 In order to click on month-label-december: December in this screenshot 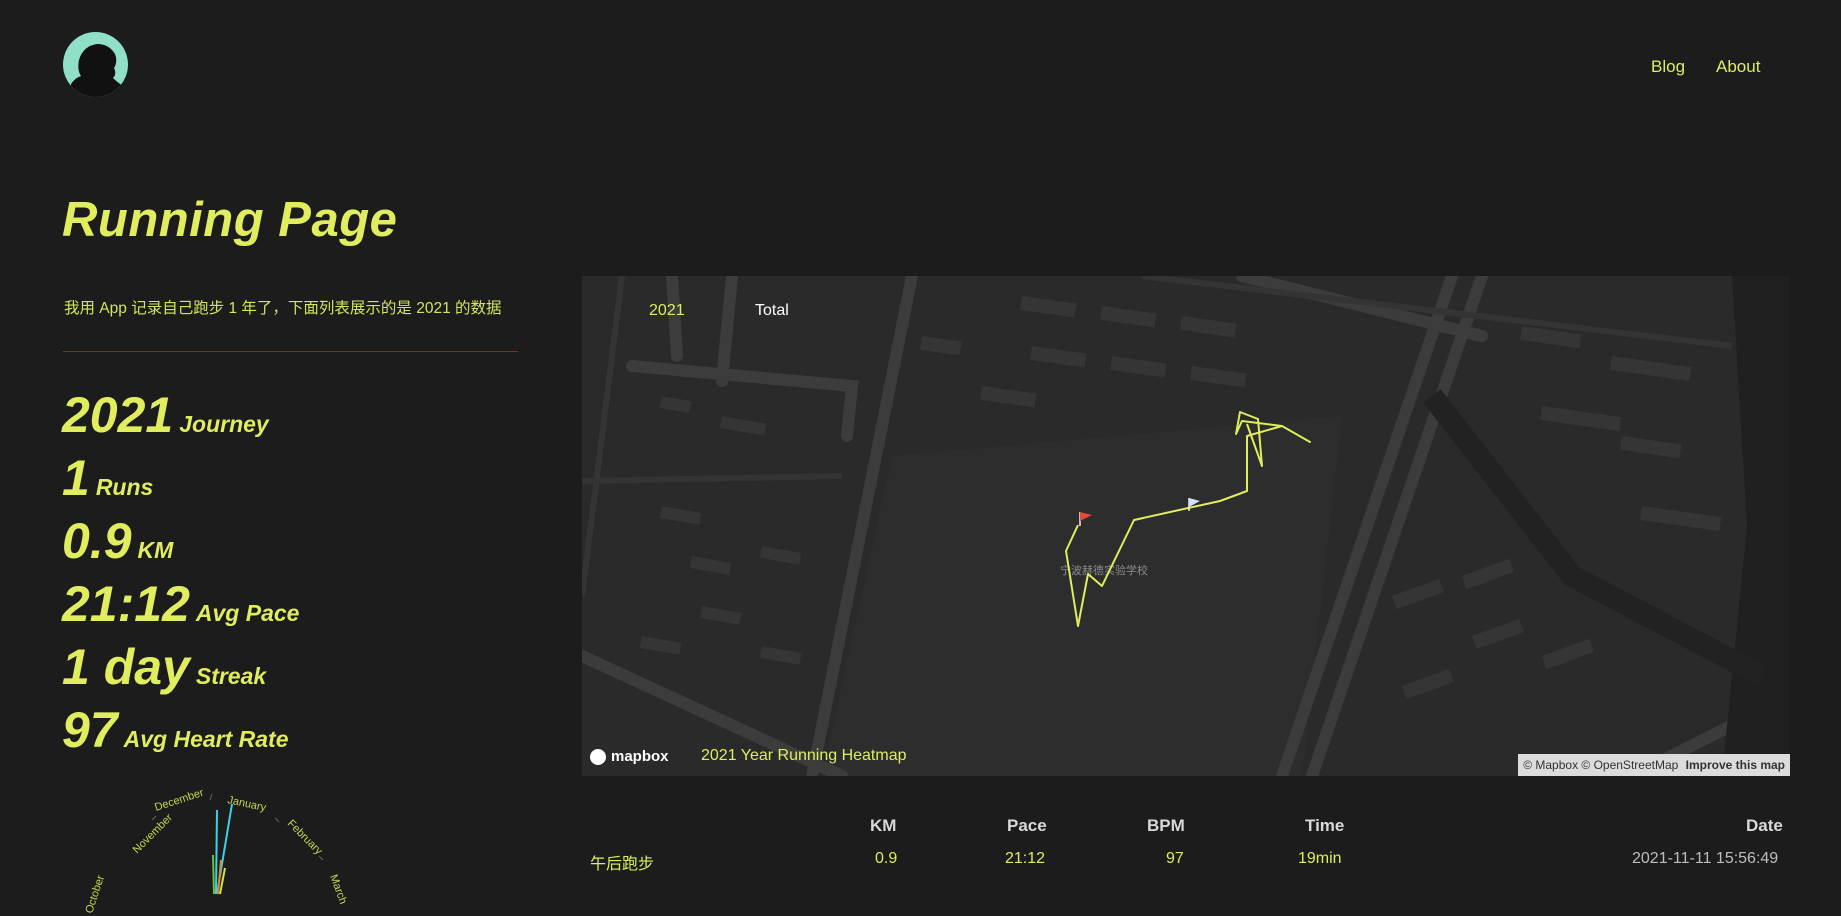, I will do `click(179, 800)`.